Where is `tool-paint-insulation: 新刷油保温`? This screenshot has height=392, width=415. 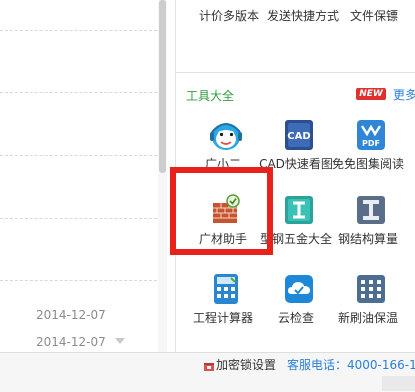 tool-paint-insulation: 新刷油保温 is located at coordinates (368, 305).